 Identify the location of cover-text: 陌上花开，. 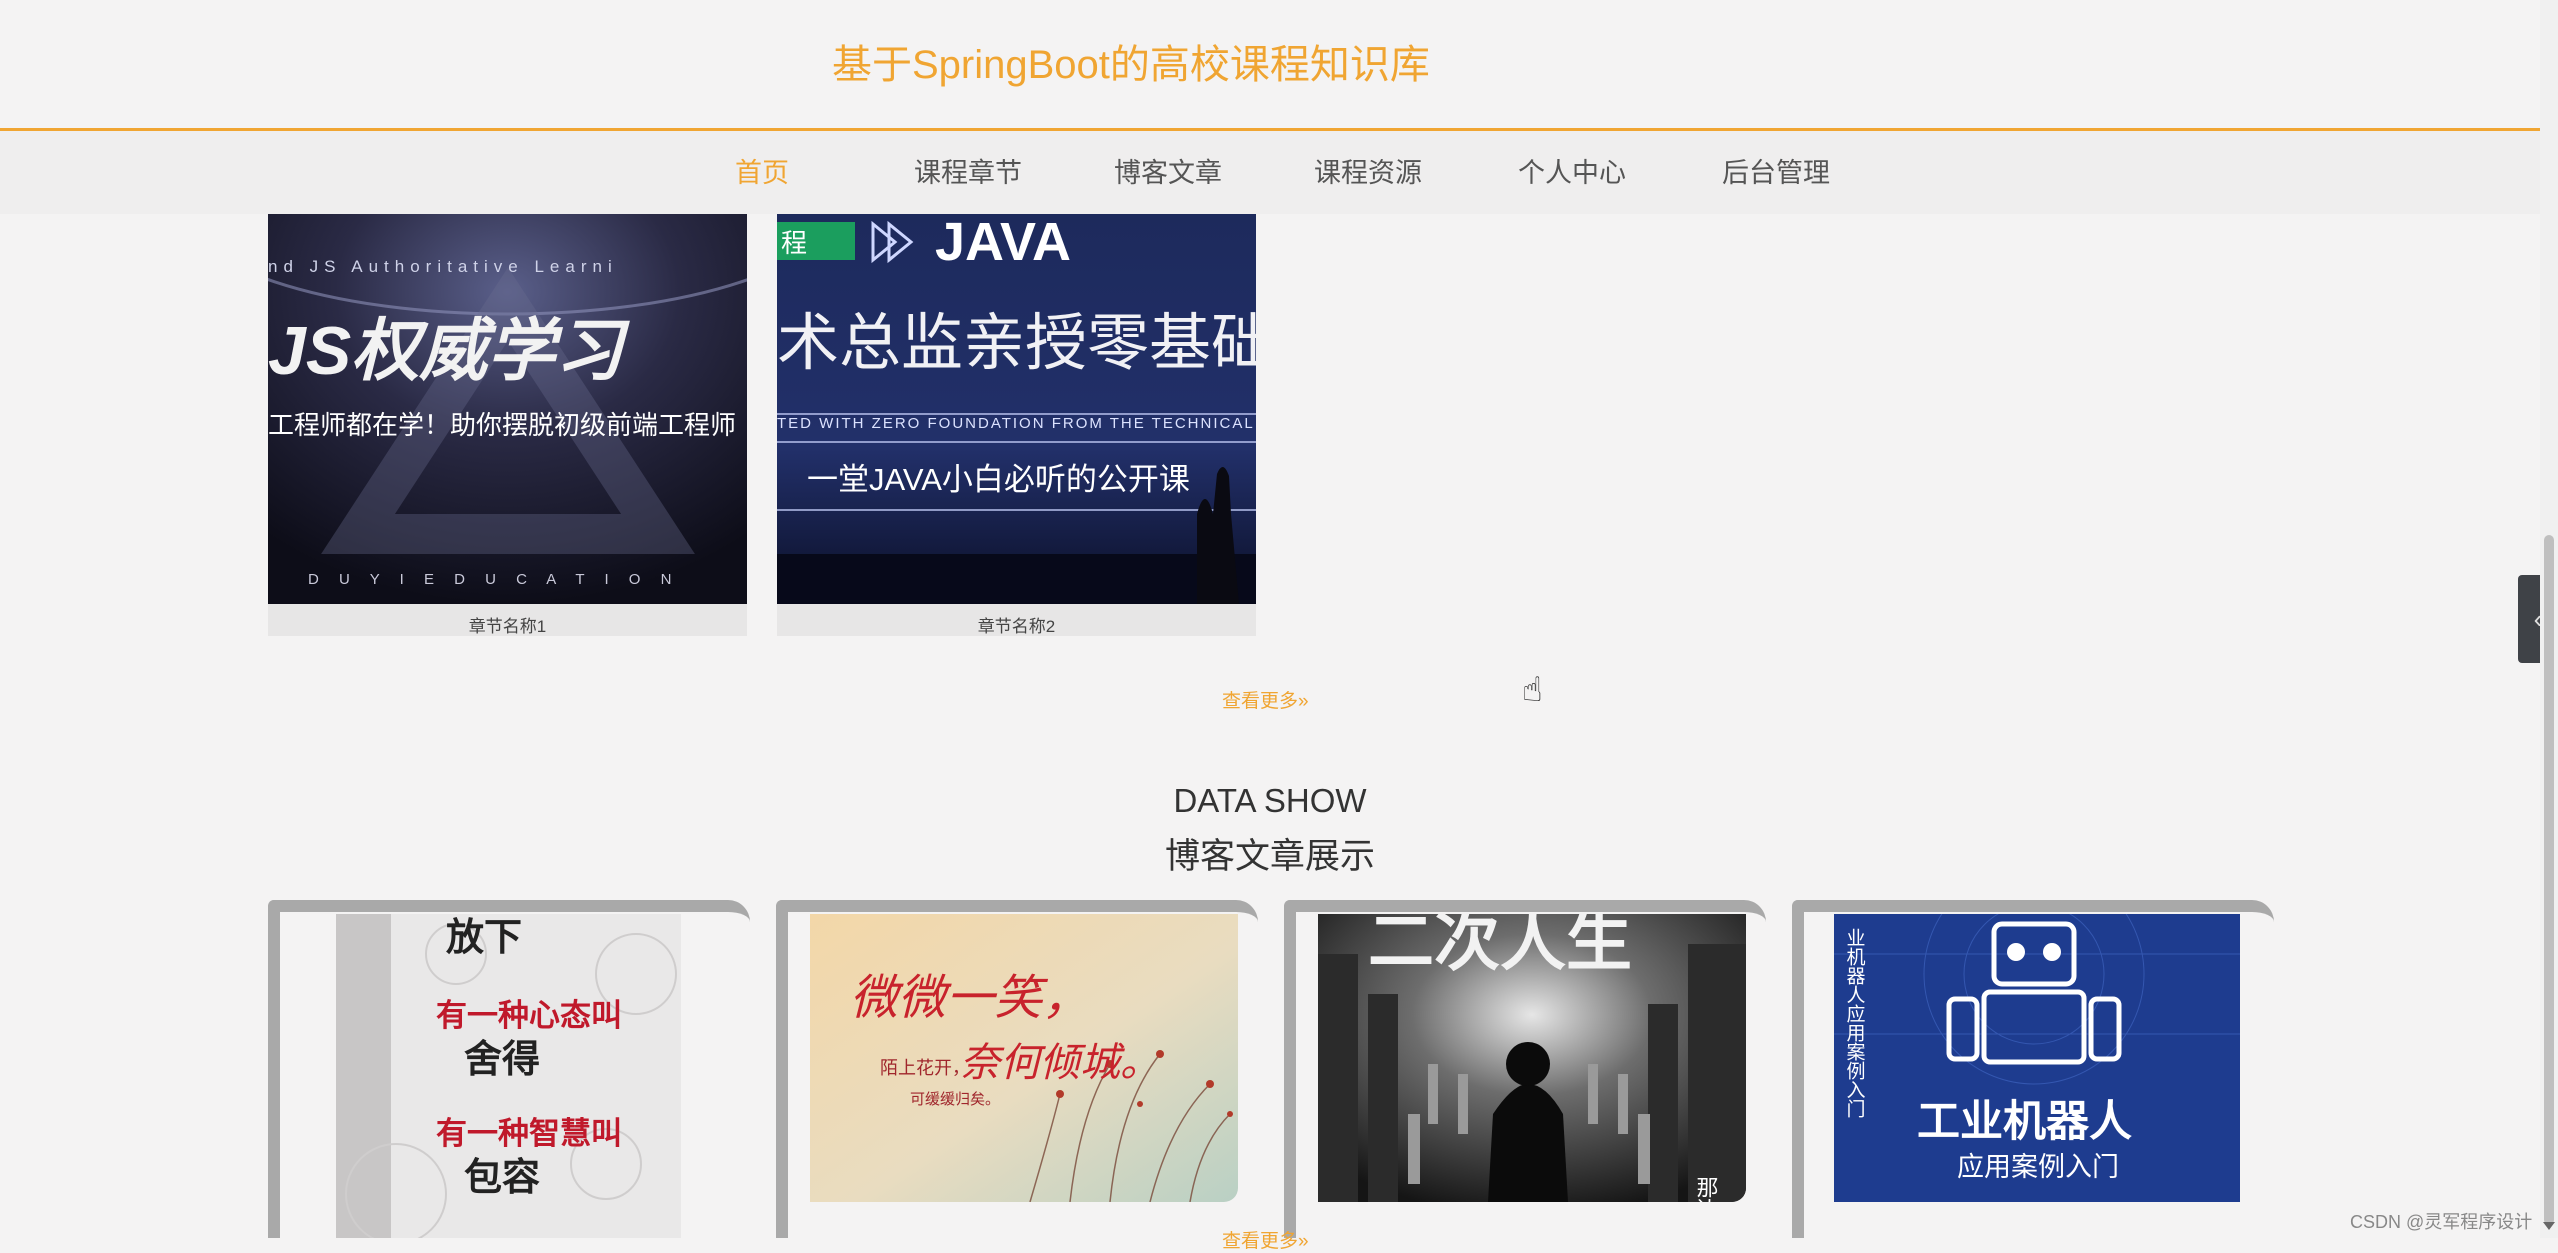
(925, 1068).